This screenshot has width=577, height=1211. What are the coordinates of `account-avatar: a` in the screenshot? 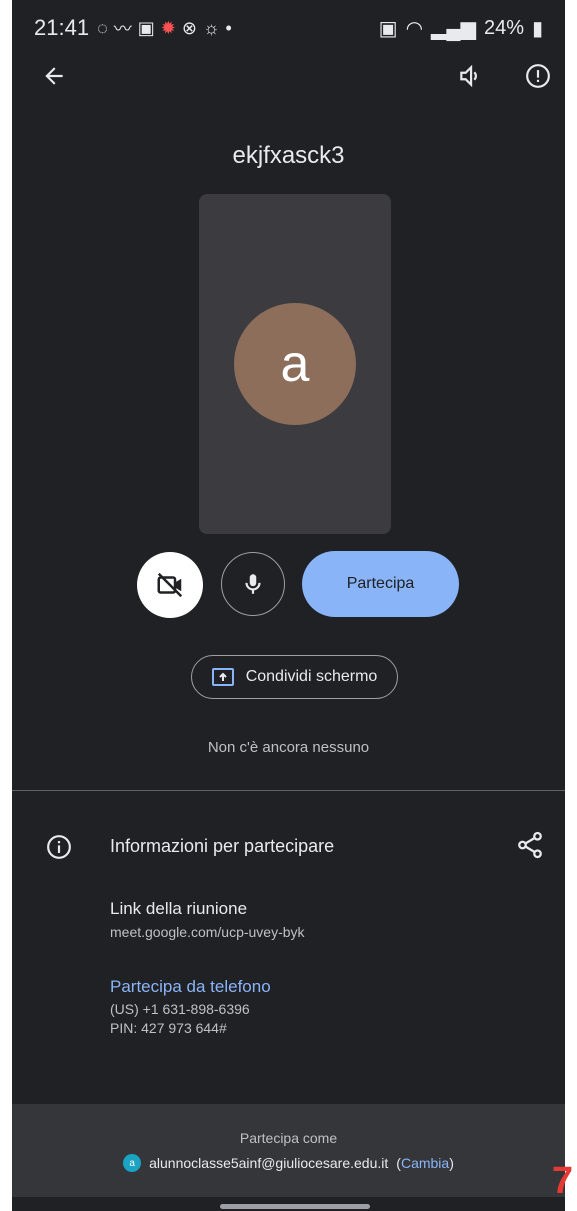 It's located at (132, 1163).